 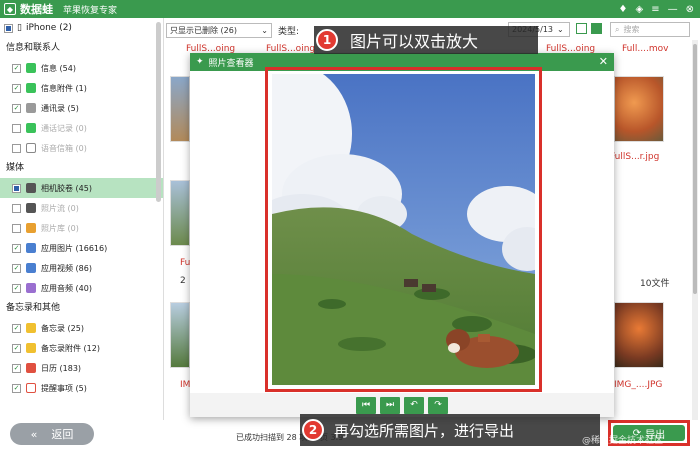 I want to click on photo-library-icon, so click(x=31, y=228).